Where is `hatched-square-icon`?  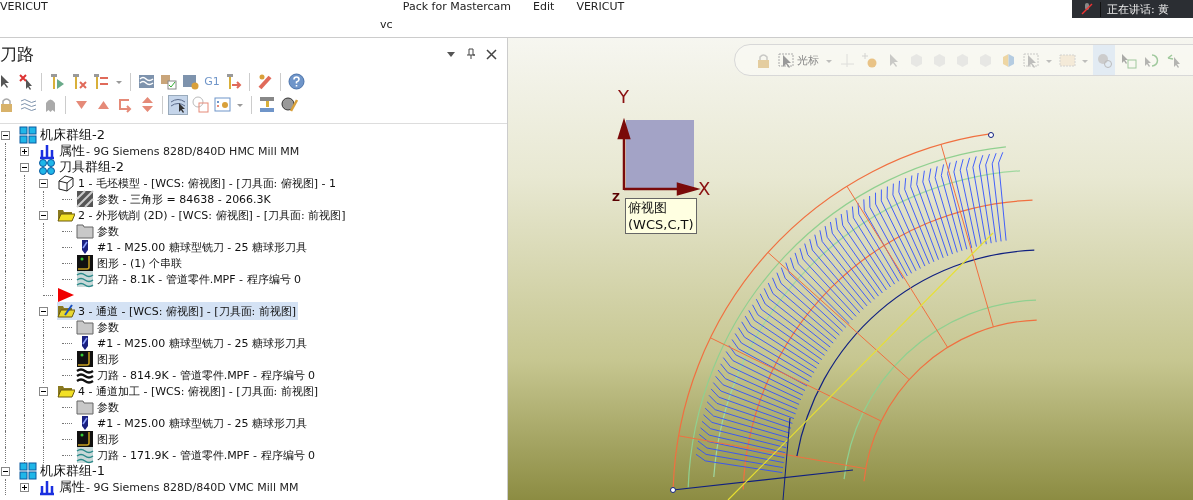 hatched-square-icon is located at coordinates (85, 199).